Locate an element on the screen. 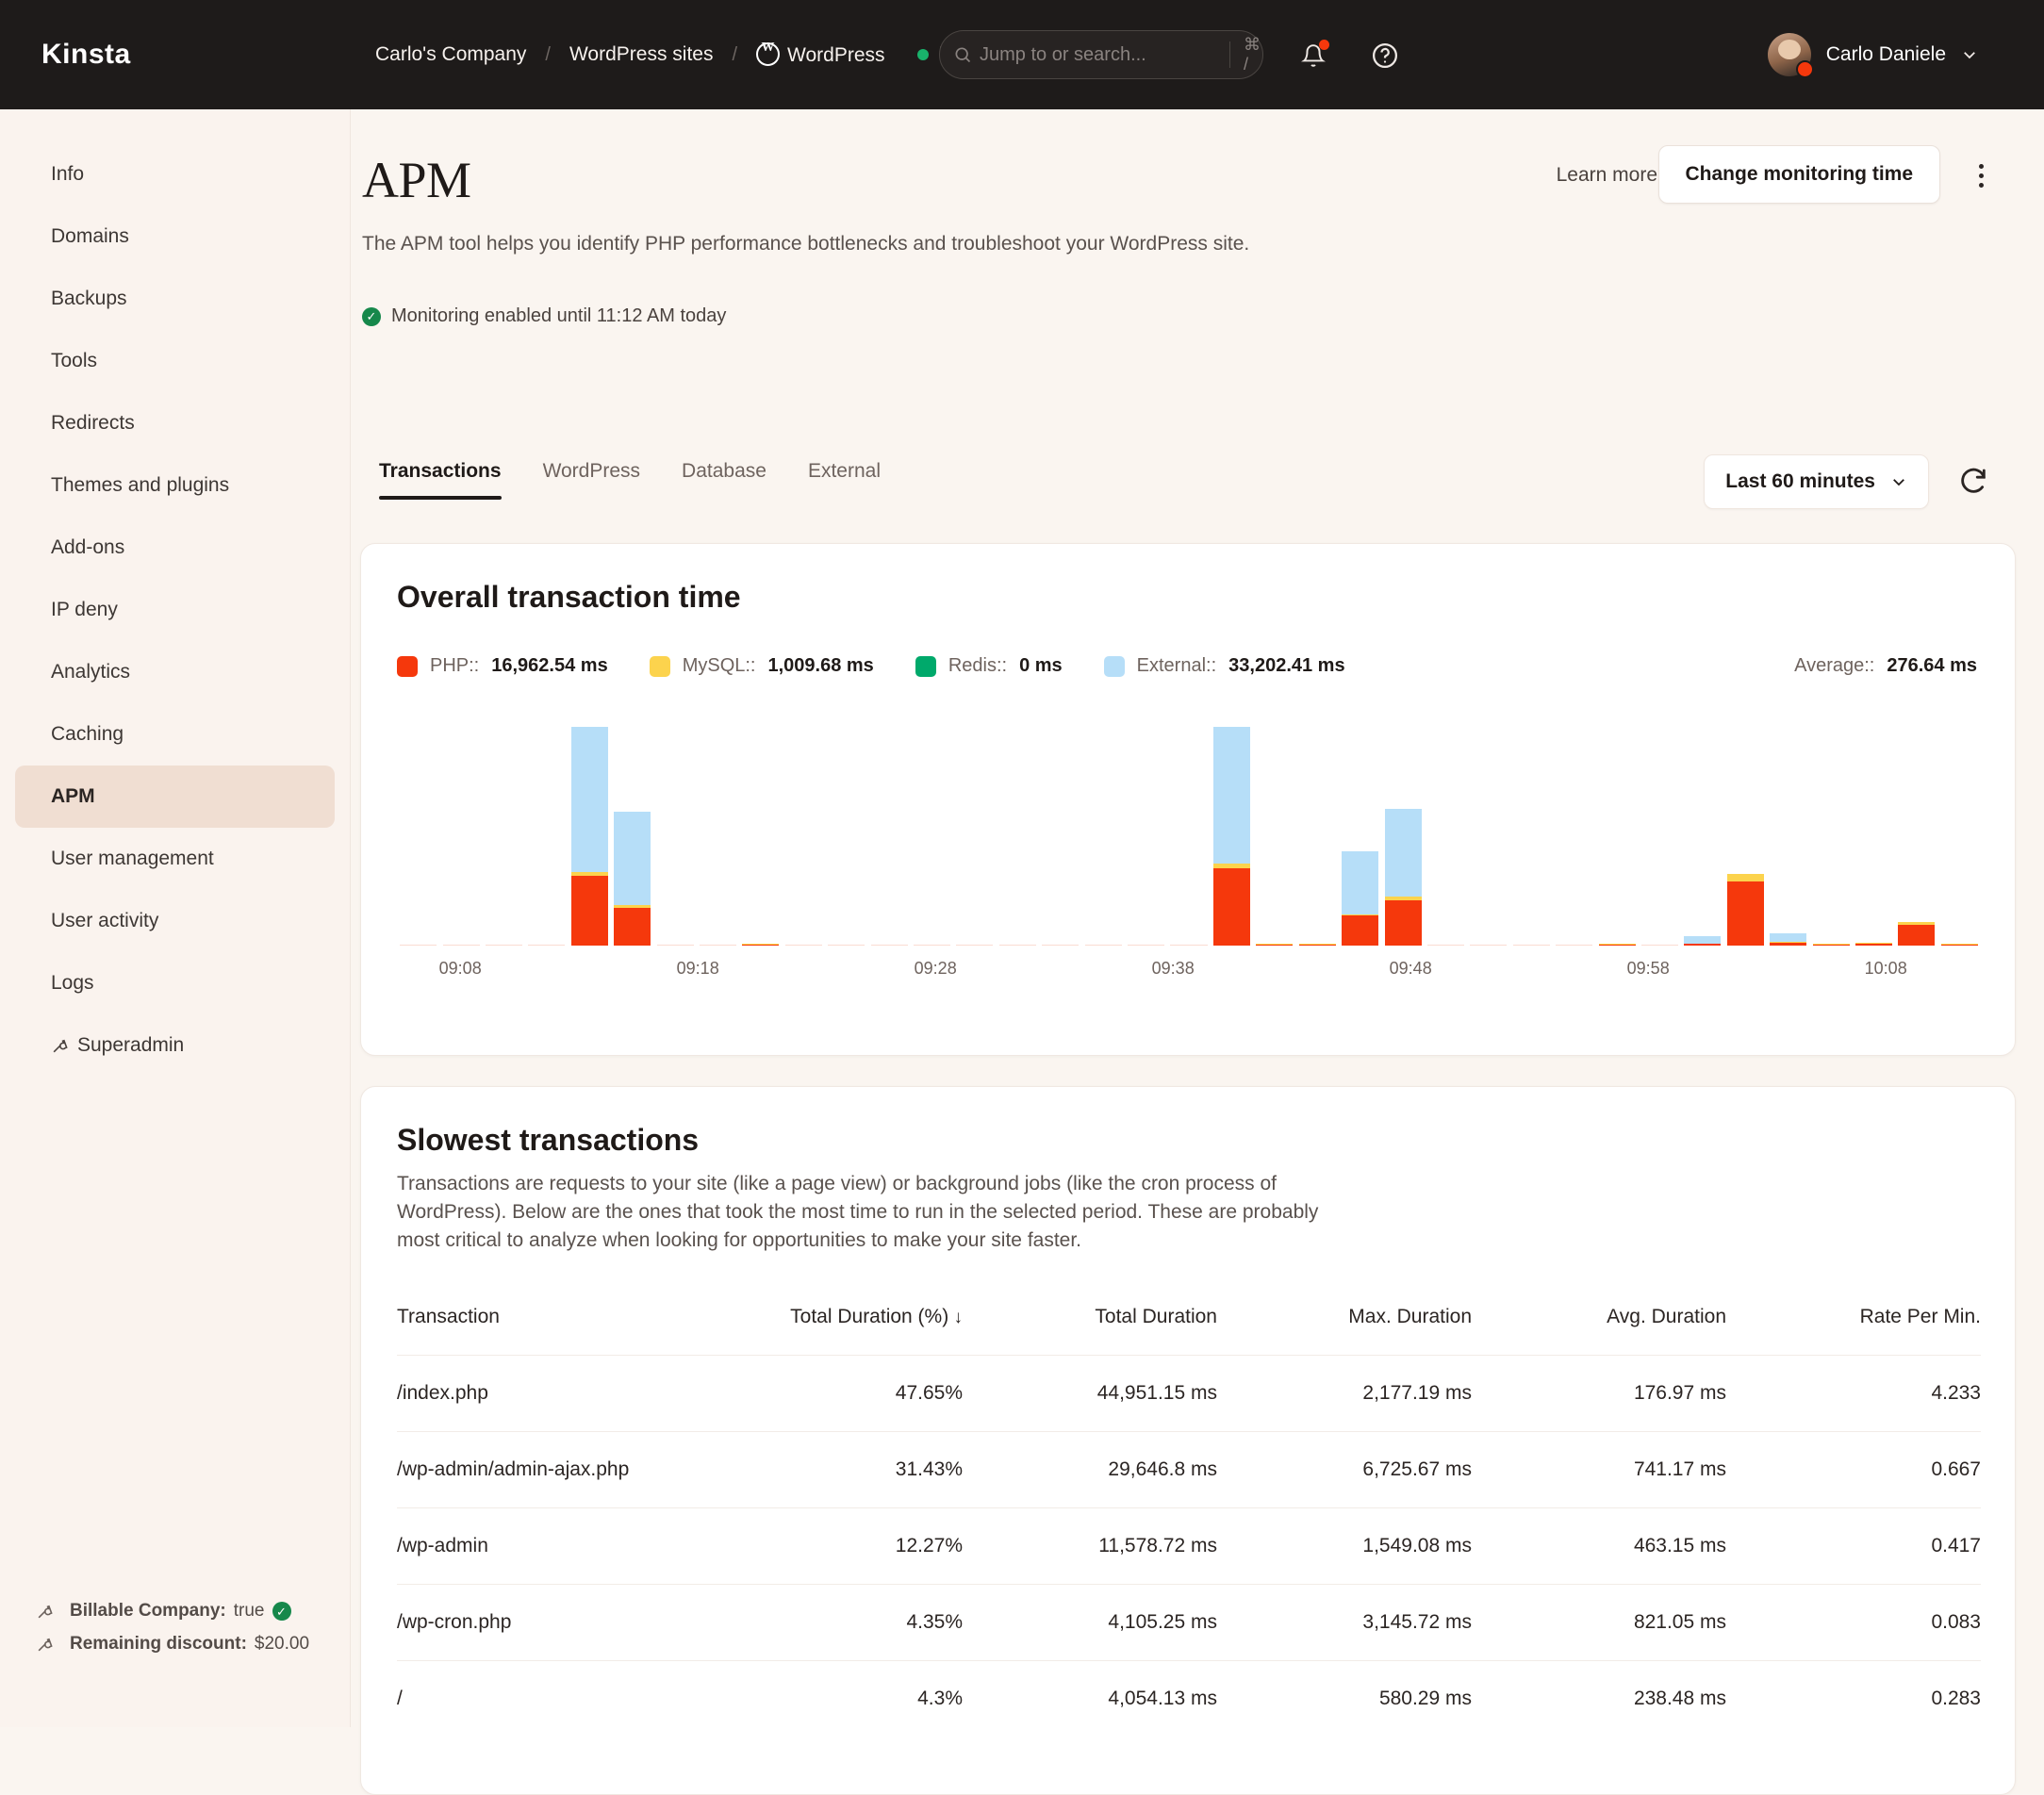 This screenshot has width=2044, height=1795. user-menu: Carlo Daniele is located at coordinates (1873, 54).